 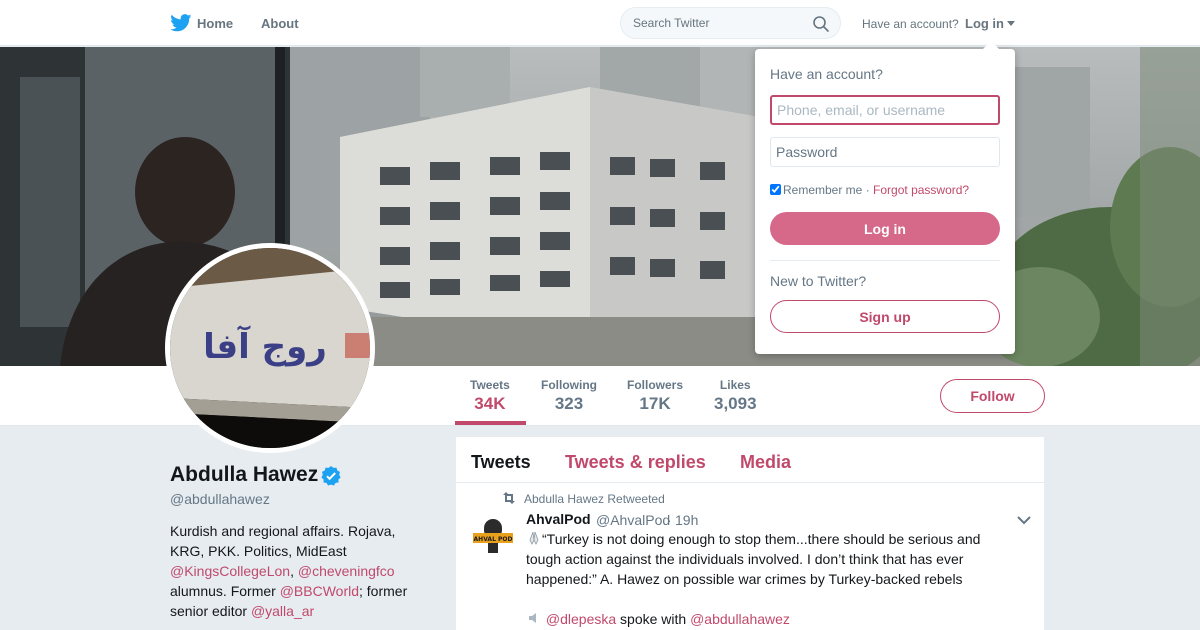 What do you see at coordinates (244, 475) in the screenshot?
I see `profile-name: Abdulla Hawez` at bounding box center [244, 475].